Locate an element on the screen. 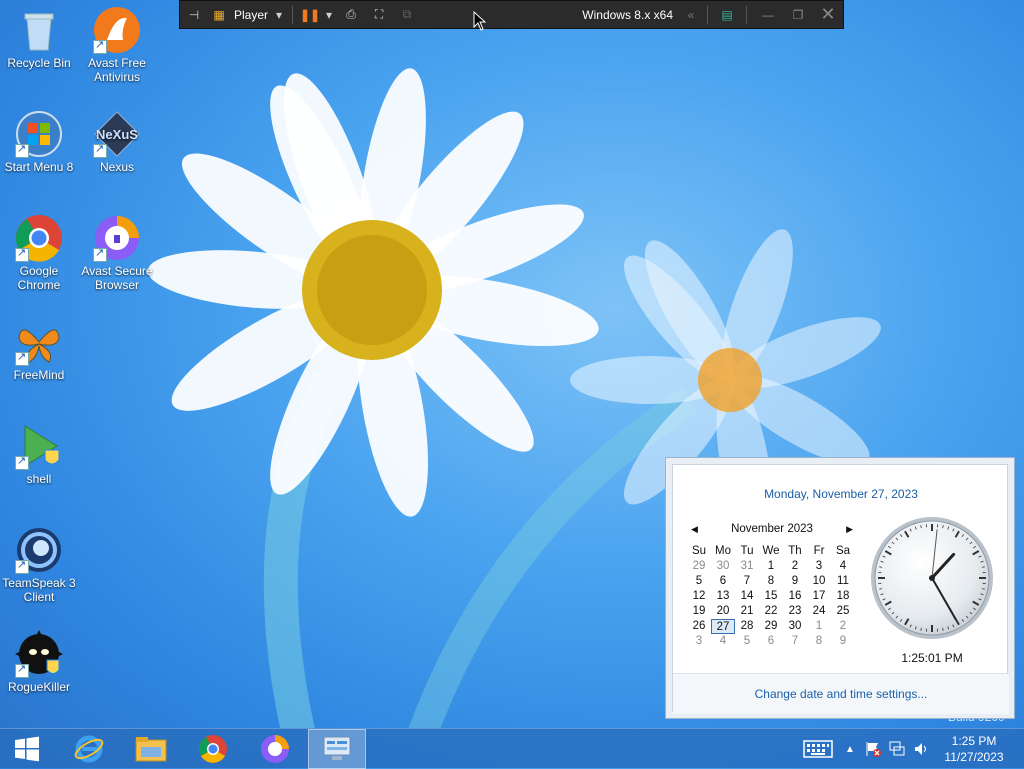 This screenshot has height=769, width=1024. start-button is located at coordinates (27, 749).